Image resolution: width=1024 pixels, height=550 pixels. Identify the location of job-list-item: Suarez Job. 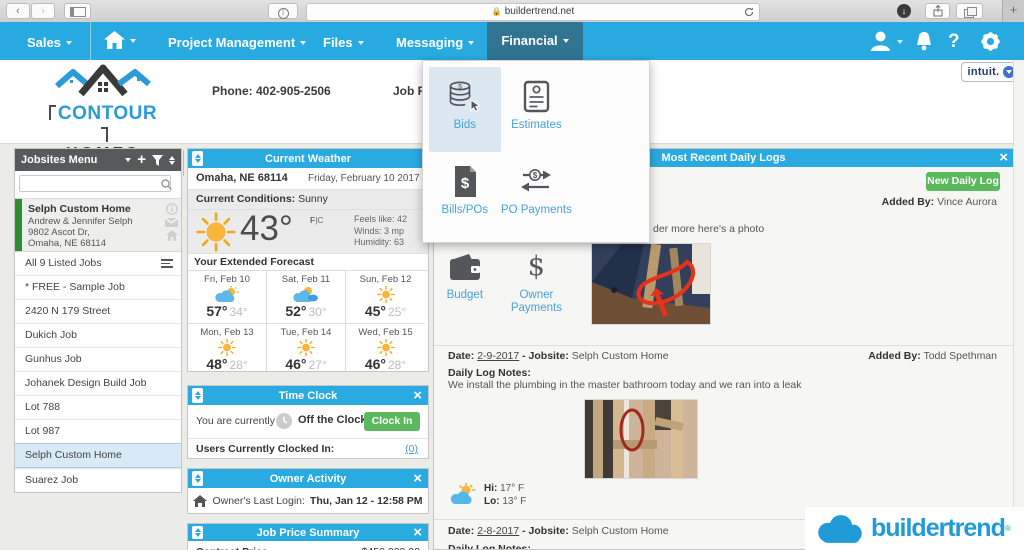
(98, 480).